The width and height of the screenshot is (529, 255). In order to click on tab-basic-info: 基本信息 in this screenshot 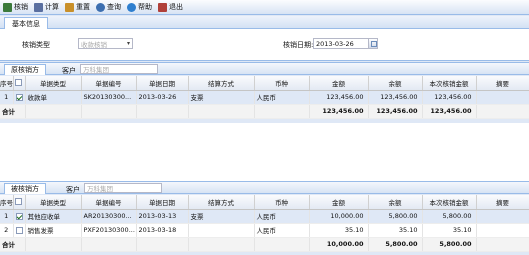, I will do `click(26, 23)`.